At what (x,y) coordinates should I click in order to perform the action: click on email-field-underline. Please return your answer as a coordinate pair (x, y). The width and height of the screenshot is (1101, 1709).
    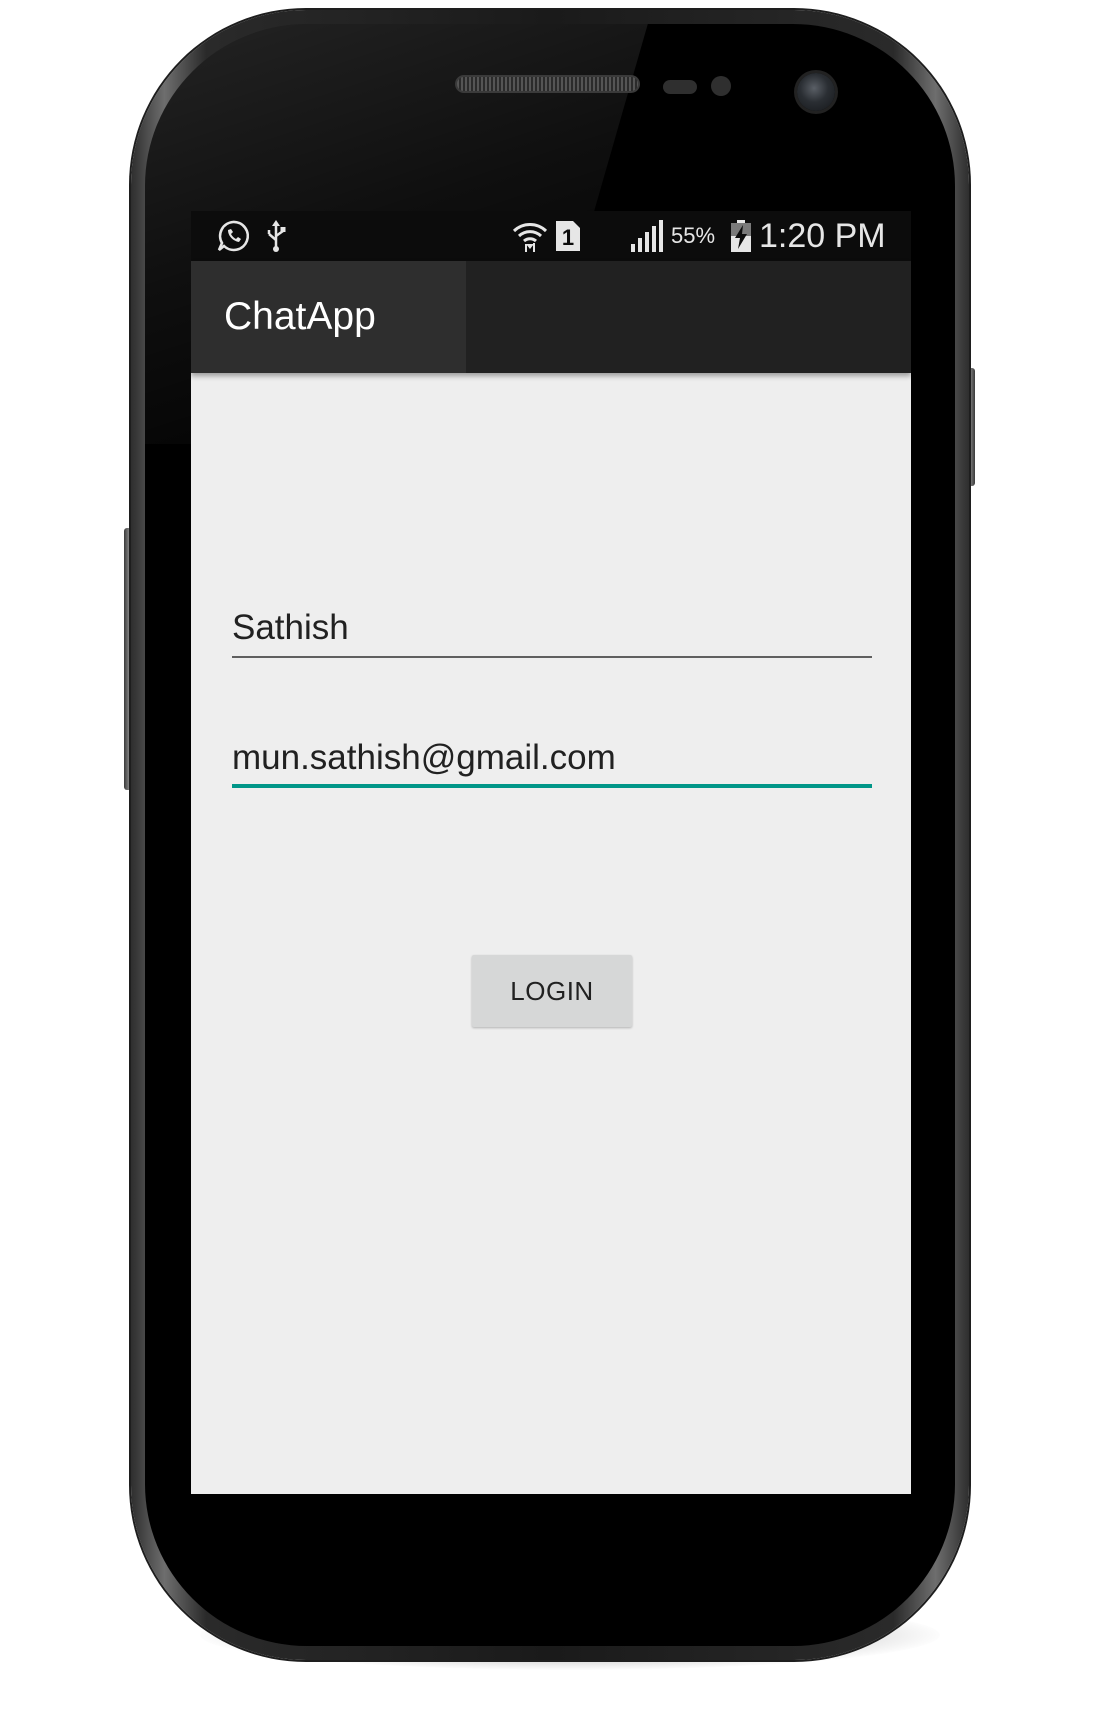
    Looking at the image, I should click on (552, 786).